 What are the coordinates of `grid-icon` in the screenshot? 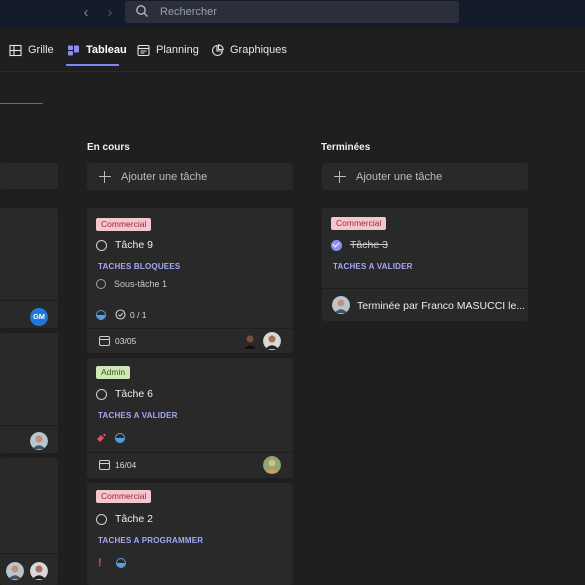 It's located at (15, 50).